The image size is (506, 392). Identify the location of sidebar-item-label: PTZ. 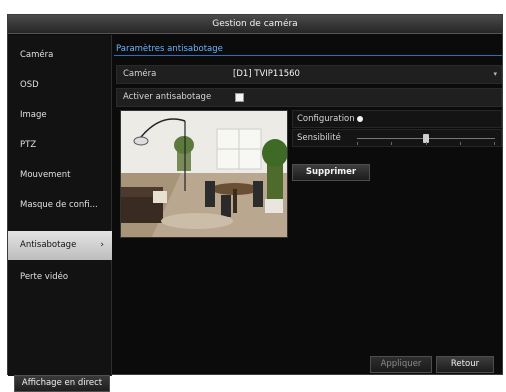
(28, 145).